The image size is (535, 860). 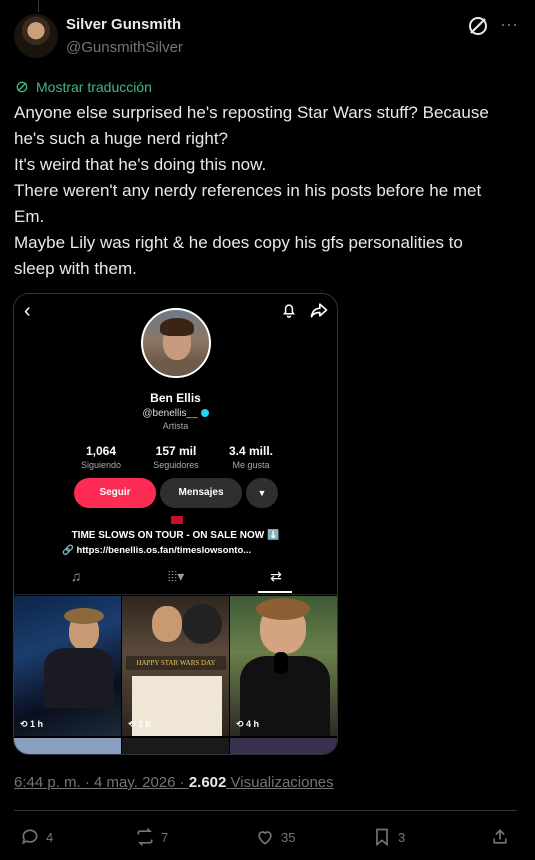 I want to click on video-thumbnail: HAPPY STAR WARS DAY ⟲ 2 h, so click(x=175, y=666).